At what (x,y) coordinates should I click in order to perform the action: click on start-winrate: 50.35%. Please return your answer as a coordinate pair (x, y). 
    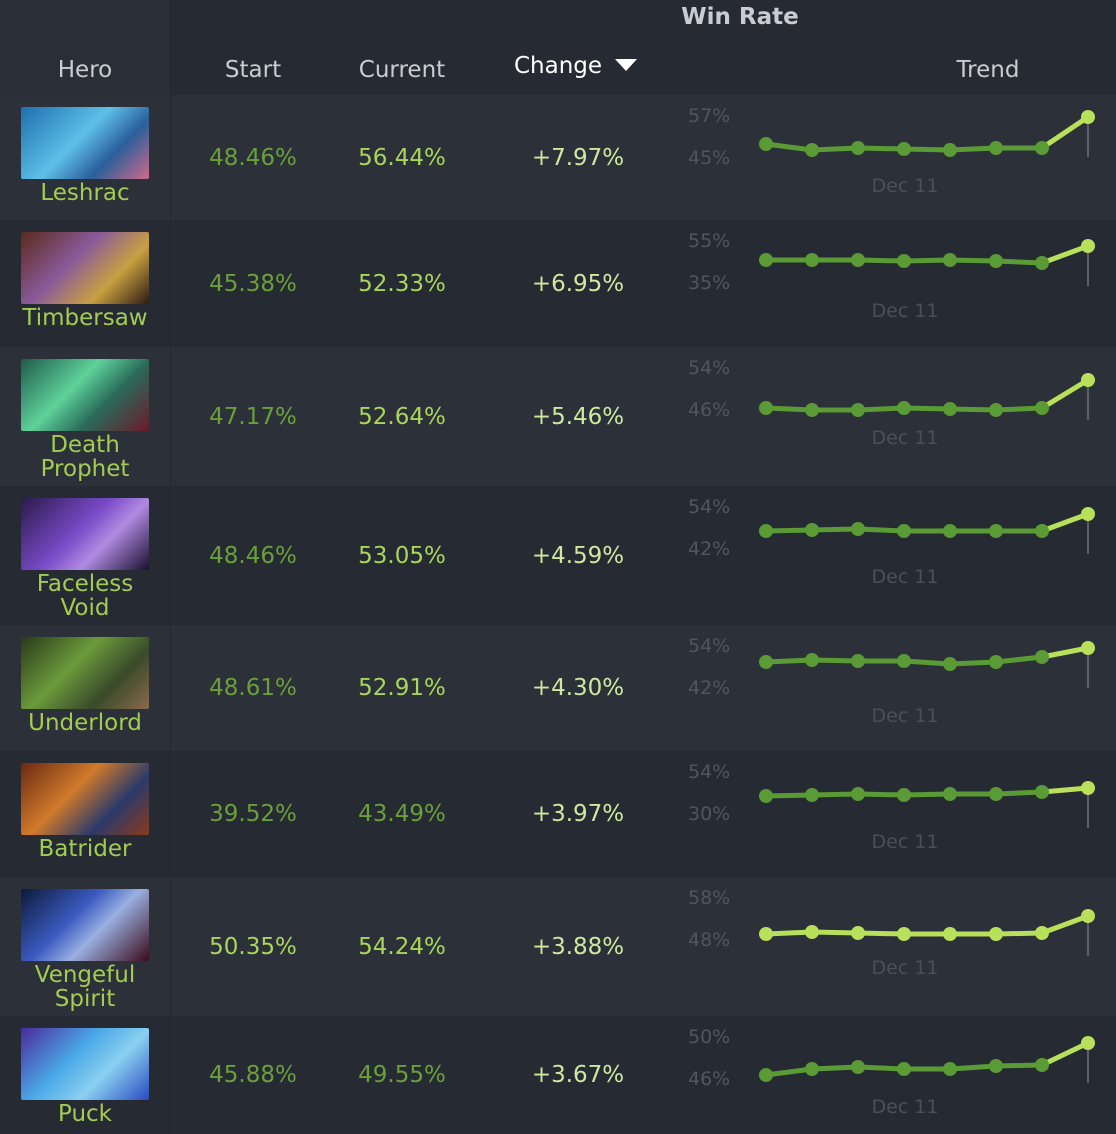
    Looking at the image, I should click on (253, 946).